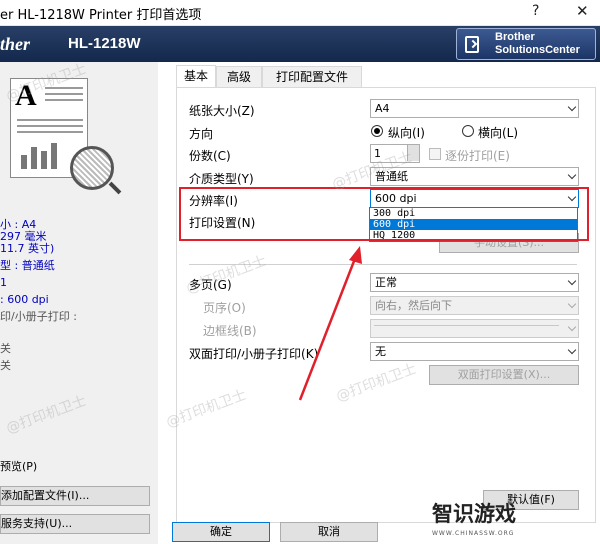 The height and width of the screenshot is (544, 600). Describe the element at coordinates (330, 323) in the screenshot. I see `annotation-arrow` at that location.